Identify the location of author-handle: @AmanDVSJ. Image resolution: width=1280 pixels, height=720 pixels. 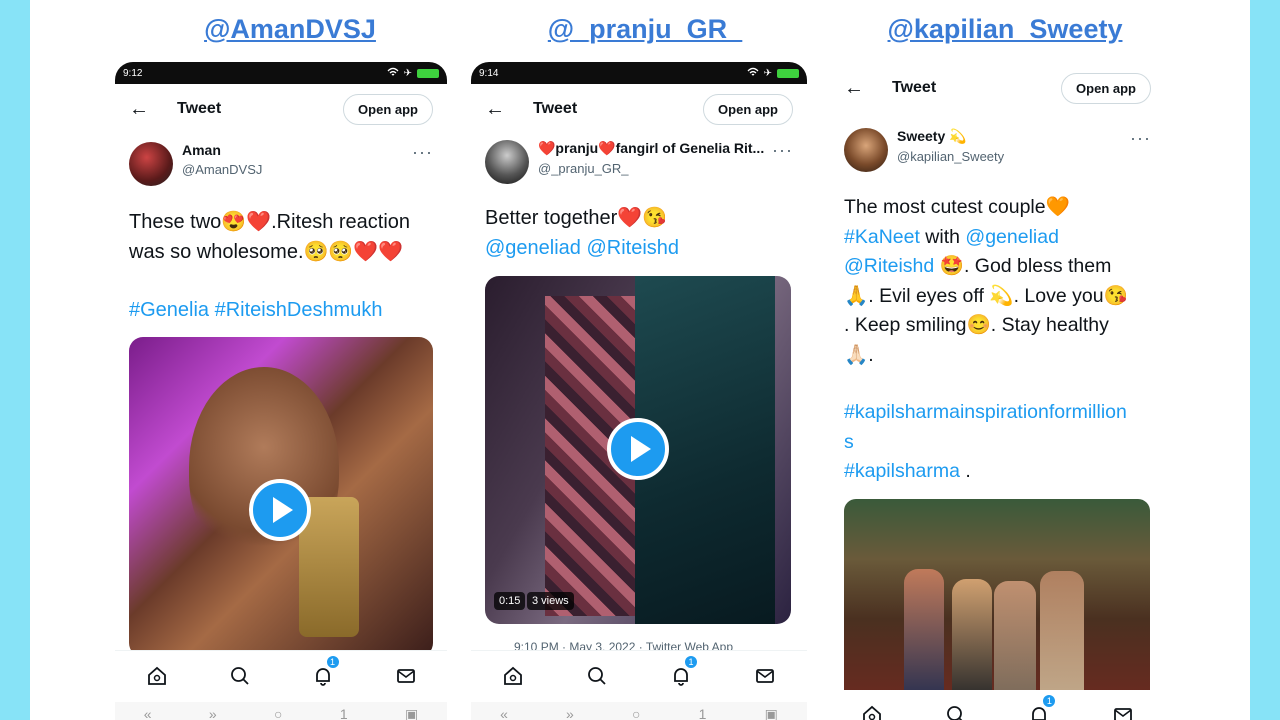
(297, 169).